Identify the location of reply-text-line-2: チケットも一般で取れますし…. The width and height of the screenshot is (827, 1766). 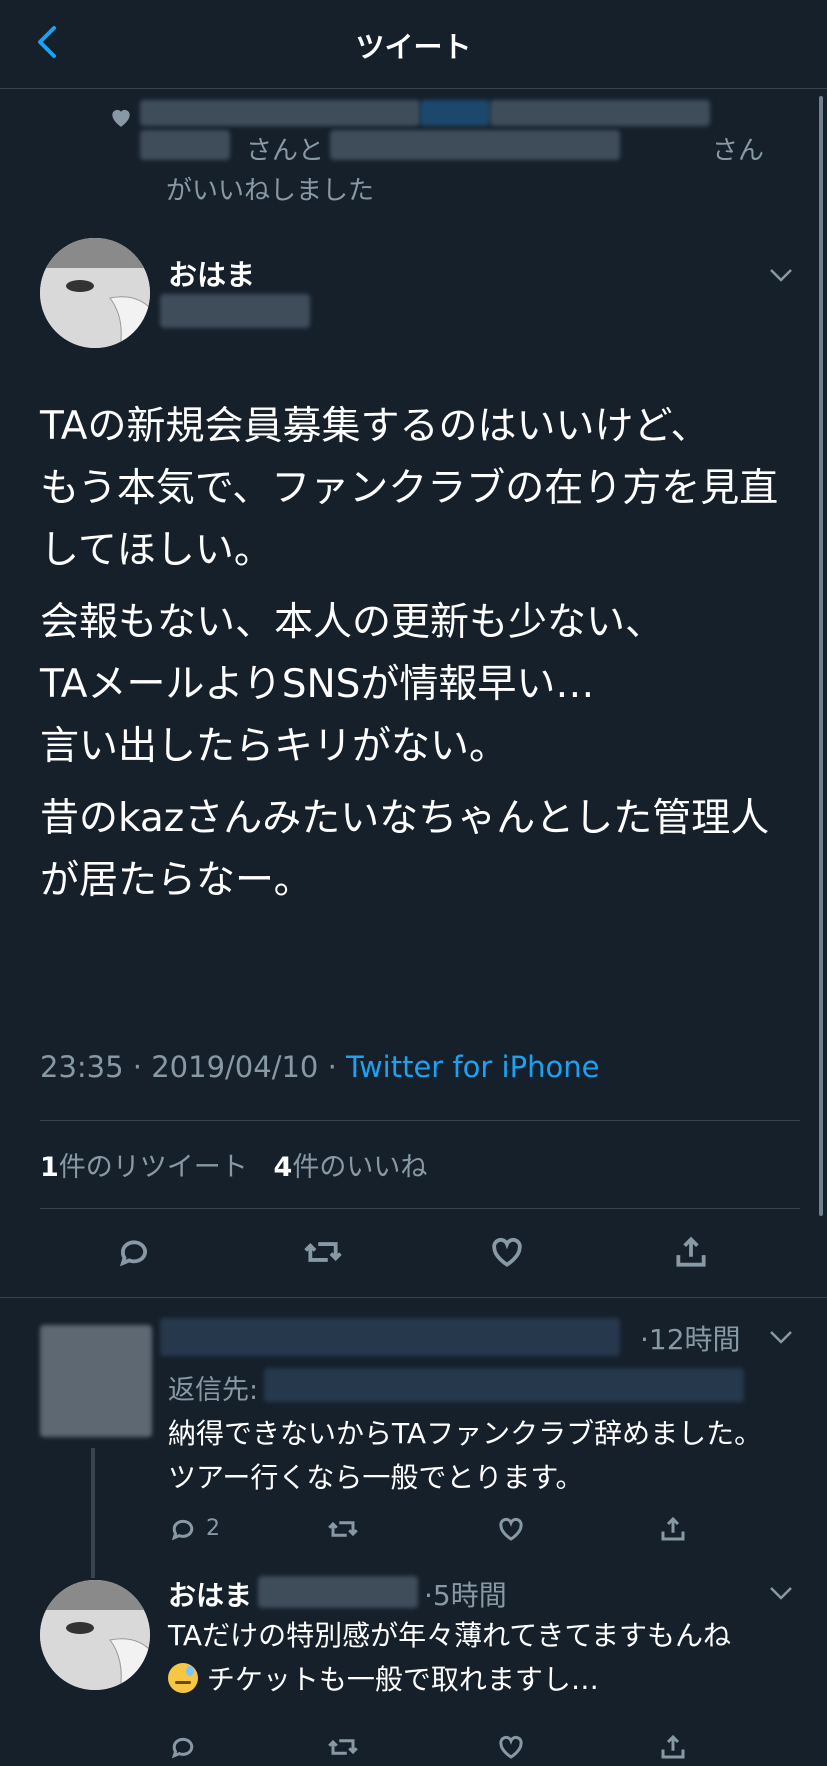
(488, 1680).